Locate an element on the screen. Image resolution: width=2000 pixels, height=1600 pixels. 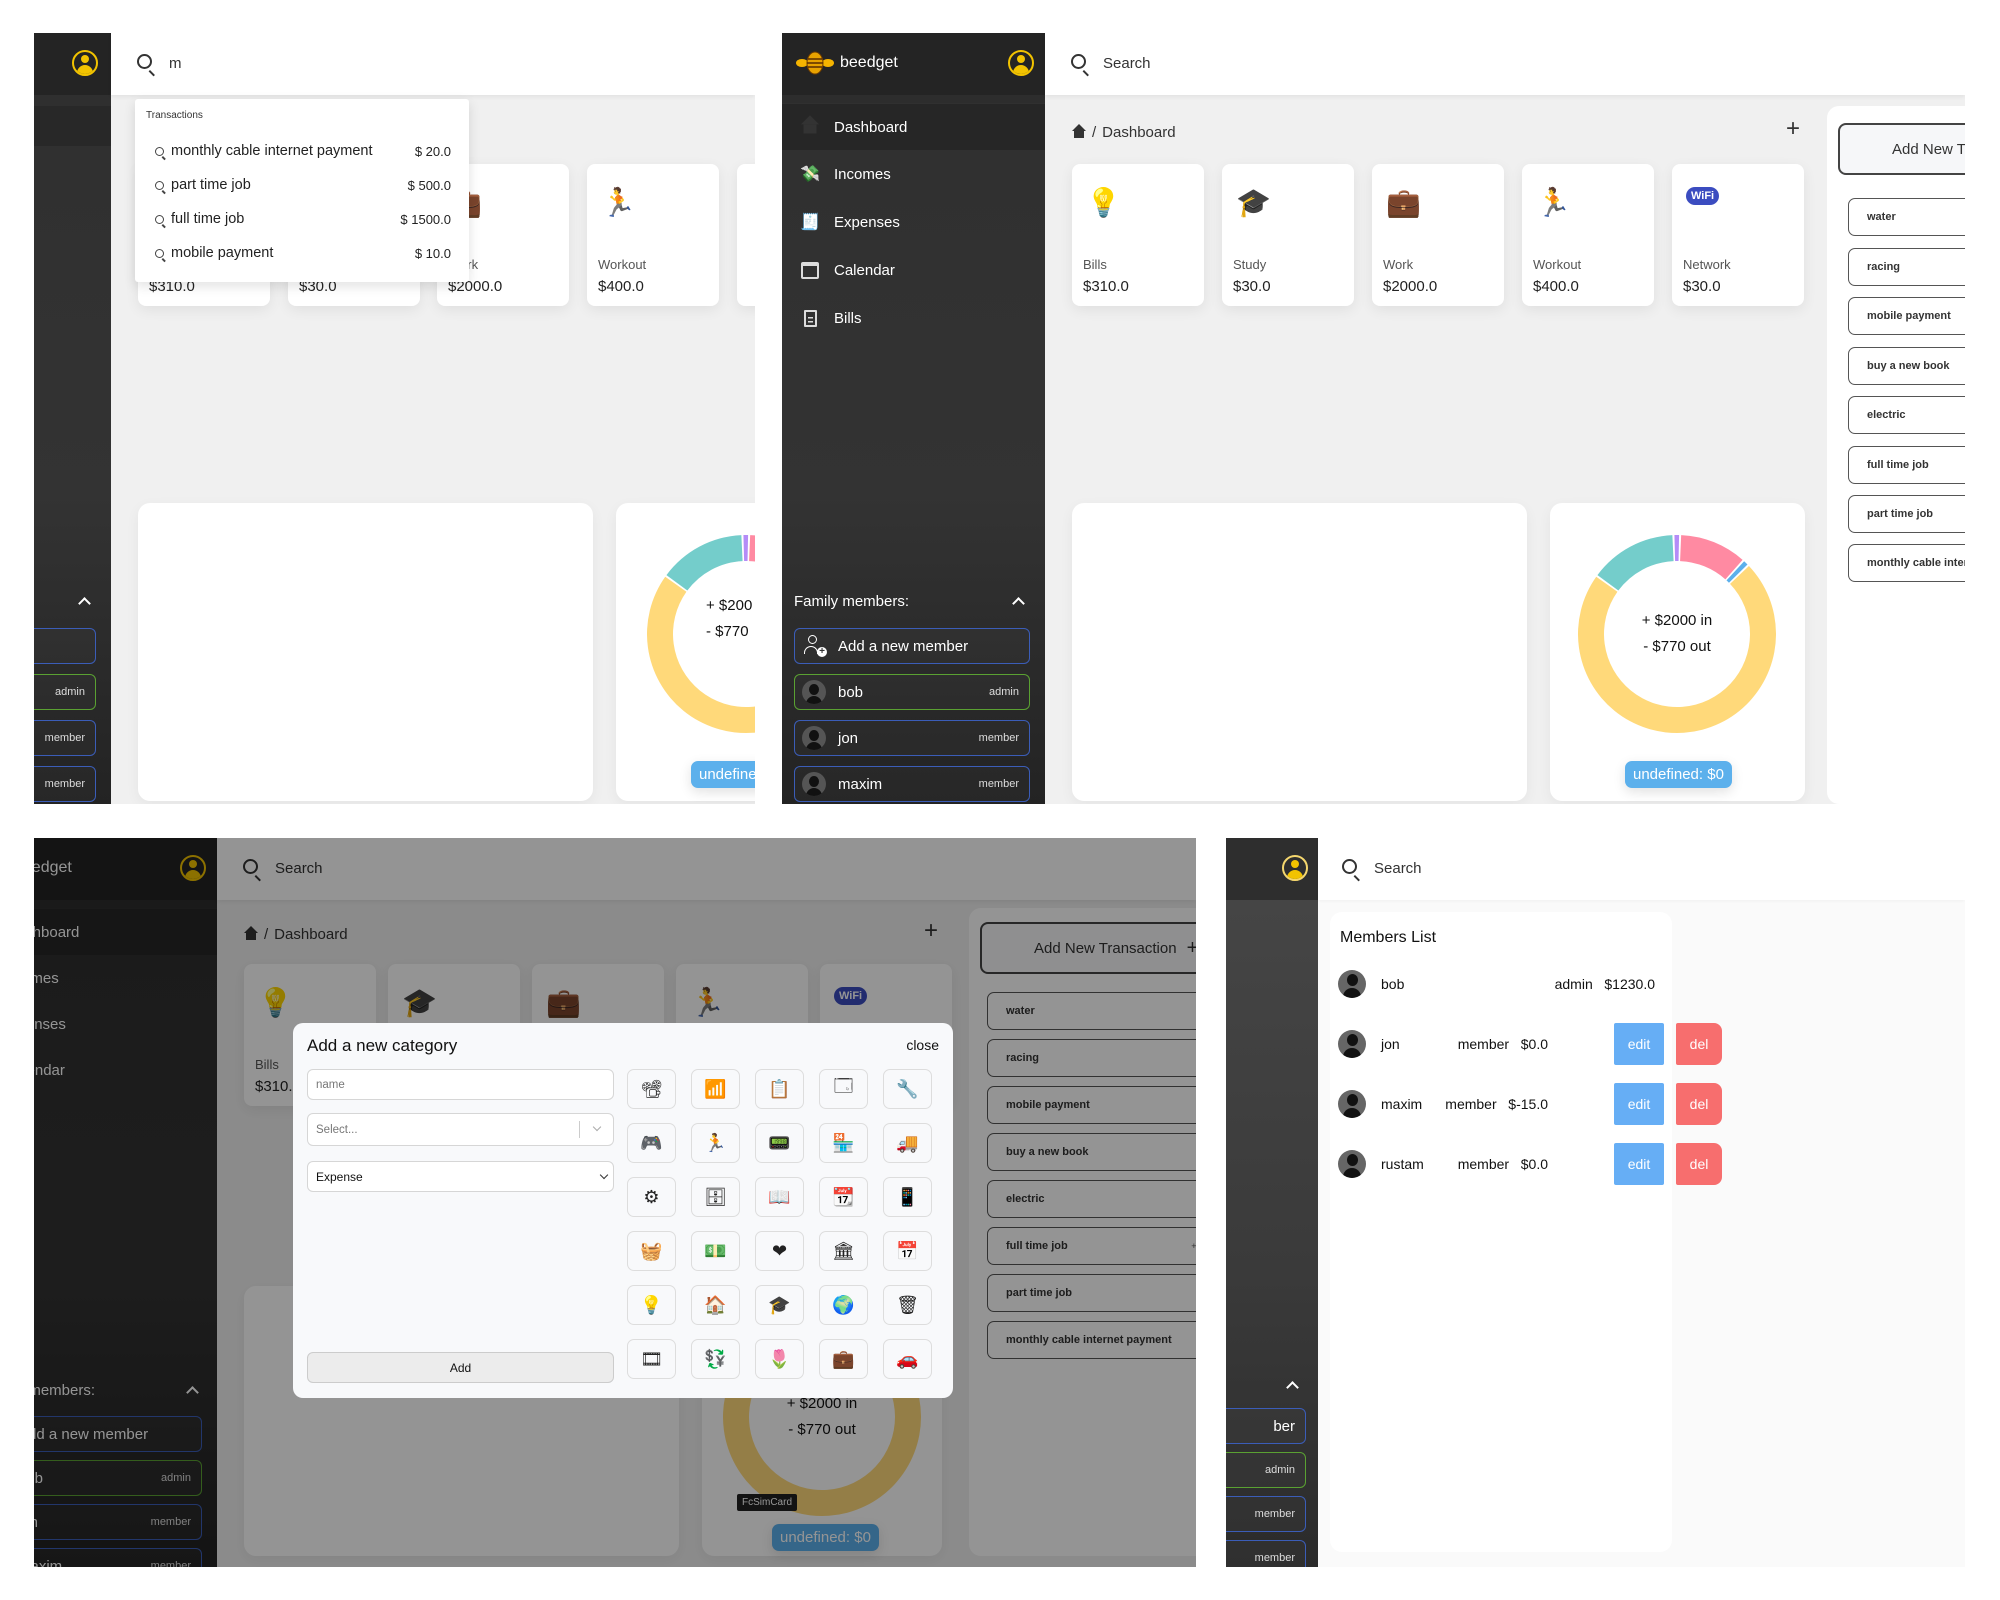
icon-option-paid-icon: 🧺 is located at coordinates (651, 1251).